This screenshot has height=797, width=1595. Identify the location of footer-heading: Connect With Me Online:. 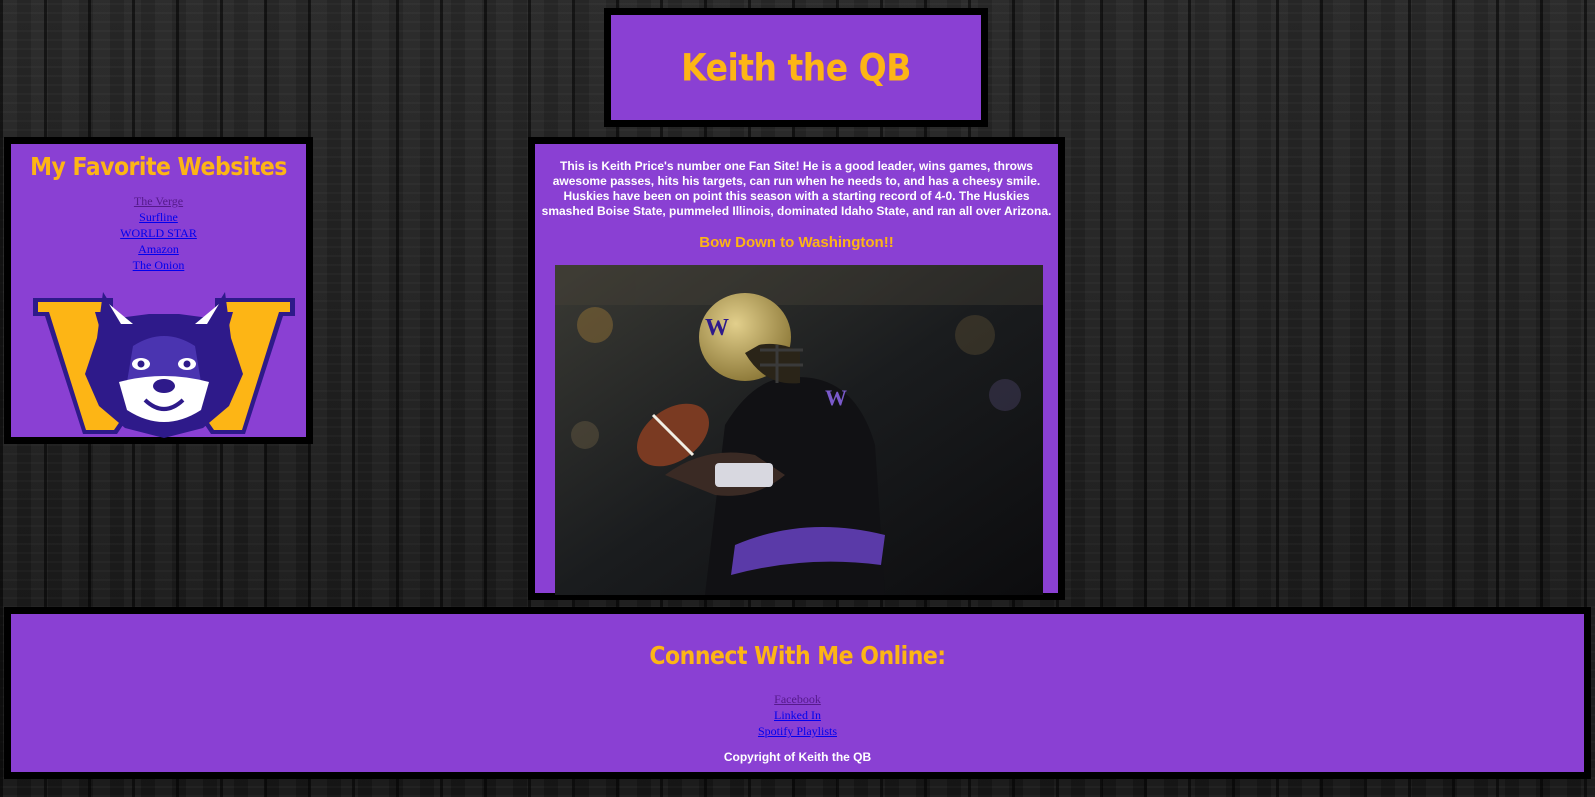
(797, 656).